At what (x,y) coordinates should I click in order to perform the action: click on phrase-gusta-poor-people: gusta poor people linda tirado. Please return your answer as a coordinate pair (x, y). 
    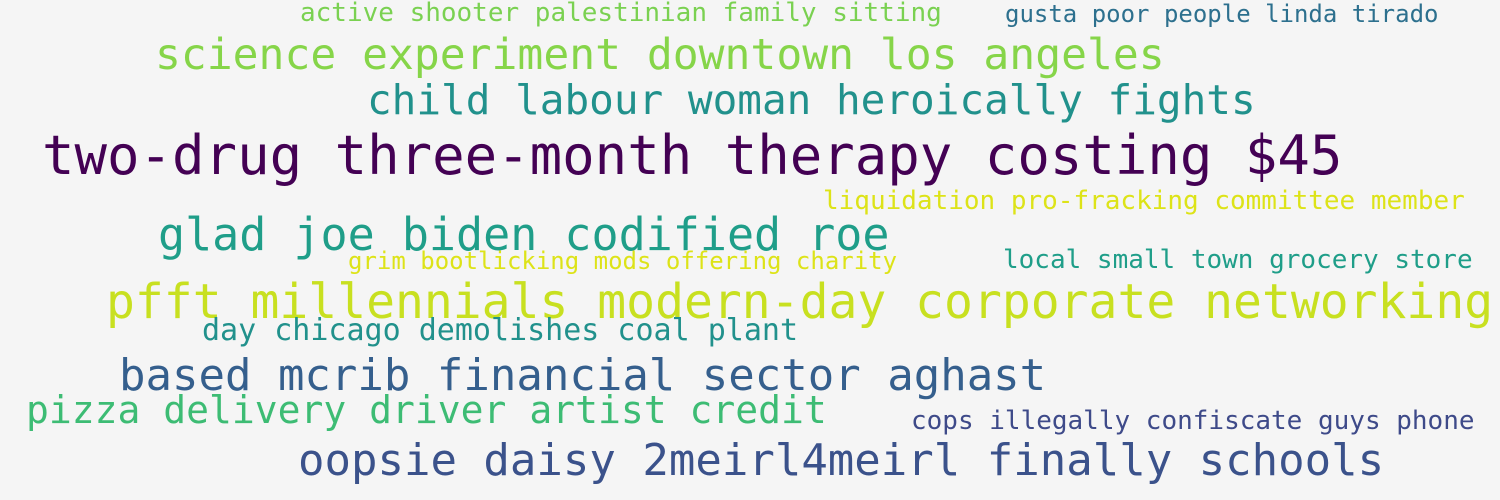
    Looking at the image, I should click on (1222, 14).